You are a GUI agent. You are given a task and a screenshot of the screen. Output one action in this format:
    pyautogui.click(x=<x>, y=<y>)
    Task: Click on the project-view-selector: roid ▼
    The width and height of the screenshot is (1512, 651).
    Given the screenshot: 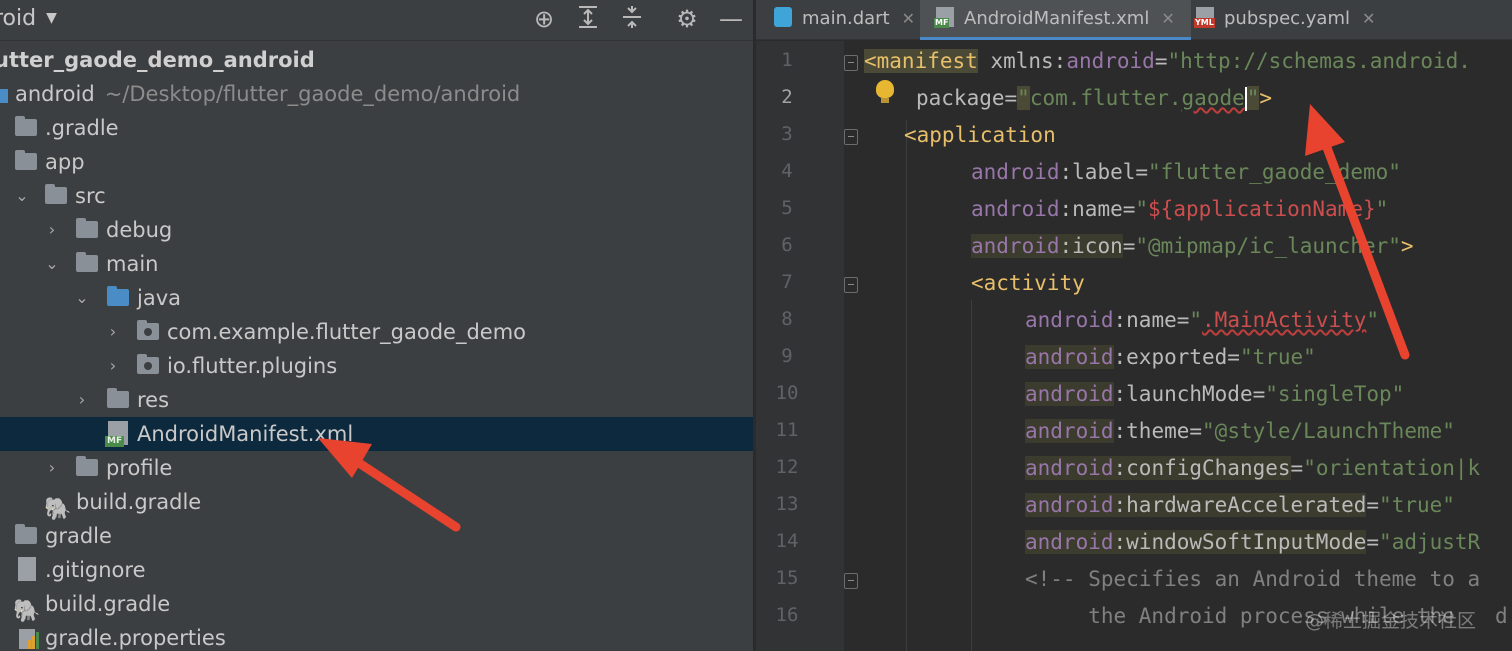 What is the action you would take?
    pyautogui.click(x=28, y=18)
    